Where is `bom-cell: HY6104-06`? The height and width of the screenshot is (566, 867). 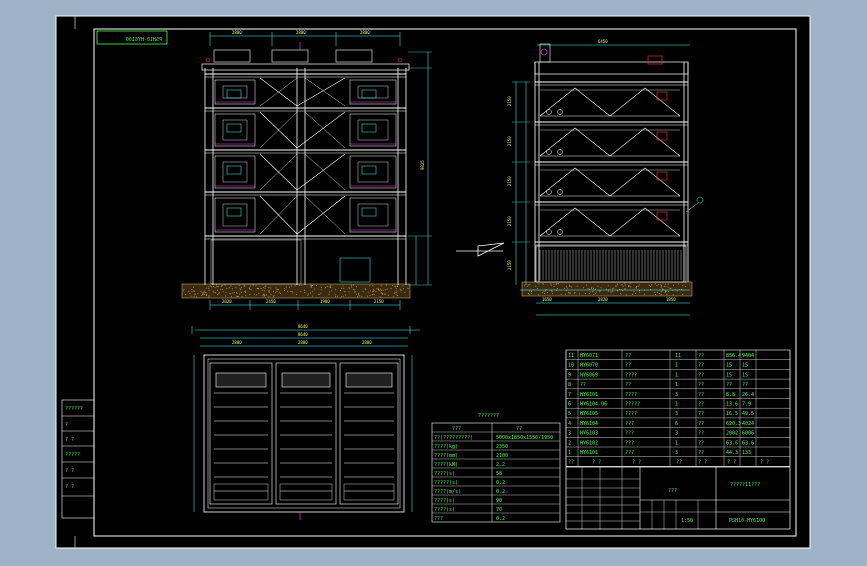 bom-cell: HY6104-06 is located at coordinates (593, 405).